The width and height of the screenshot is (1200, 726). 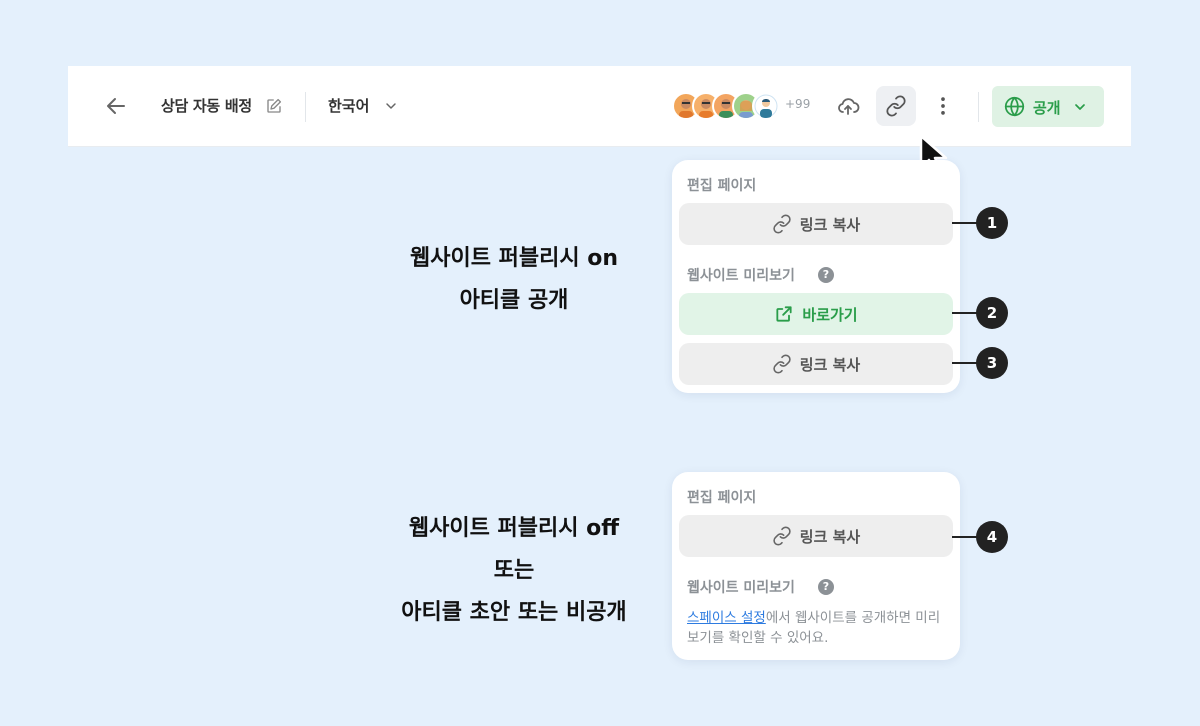 I want to click on globe-icon, so click(x=1014, y=106).